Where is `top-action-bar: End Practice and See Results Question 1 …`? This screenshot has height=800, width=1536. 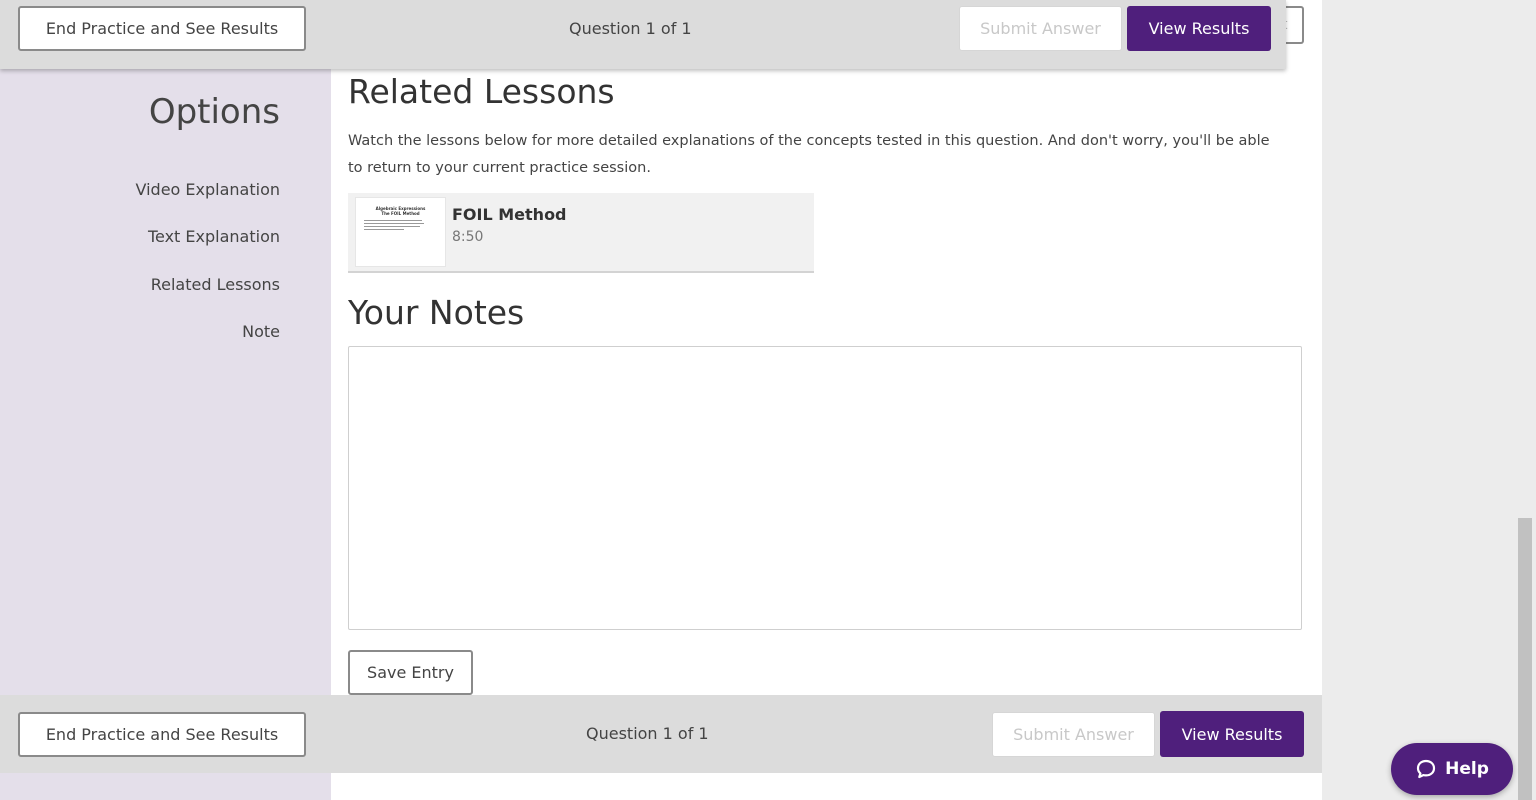
top-action-bar: End Practice and See Results Question 1 … is located at coordinates (643, 34).